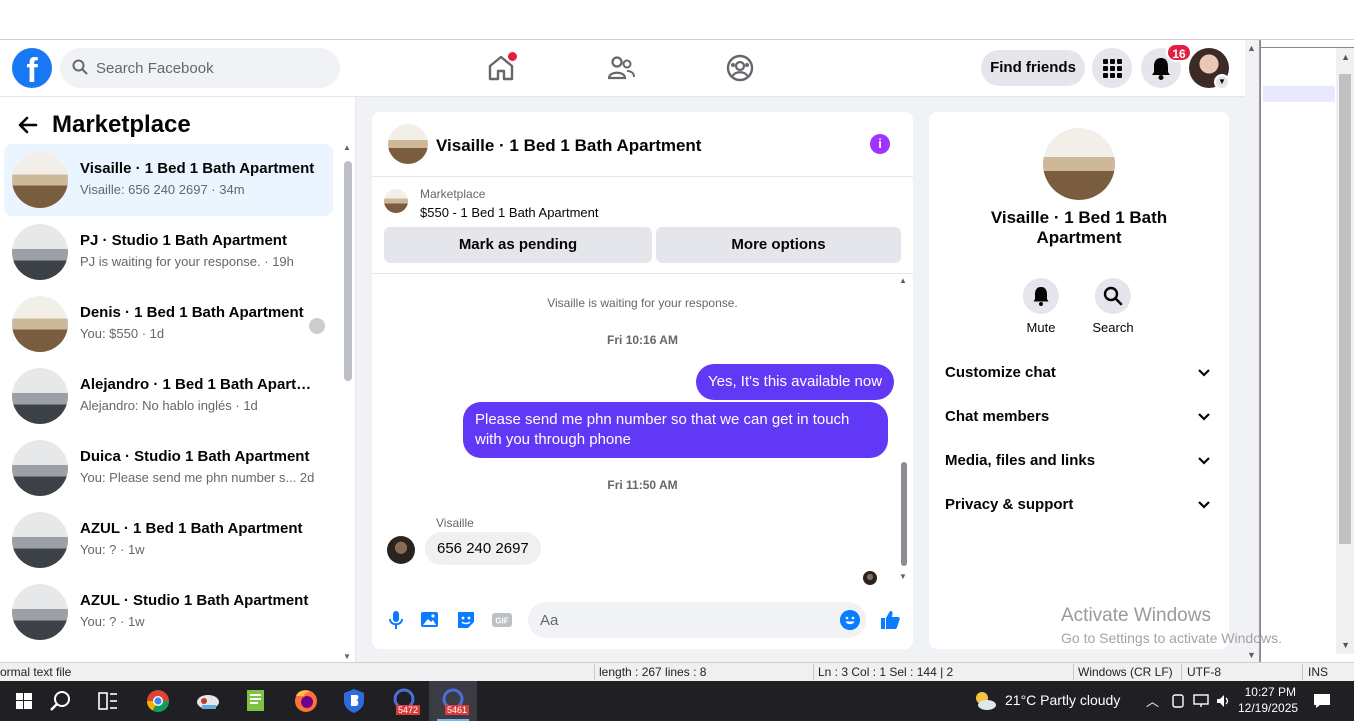 The image size is (1354, 721). Describe the element at coordinates (1079, 418) in the screenshot. I see `chat-members-section: Chat members` at that location.